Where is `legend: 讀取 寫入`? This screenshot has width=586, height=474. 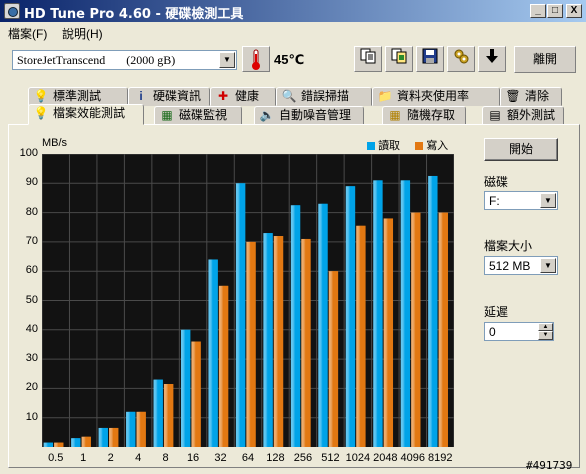 legend: 讀取 寫入 is located at coordinates (407, 145).